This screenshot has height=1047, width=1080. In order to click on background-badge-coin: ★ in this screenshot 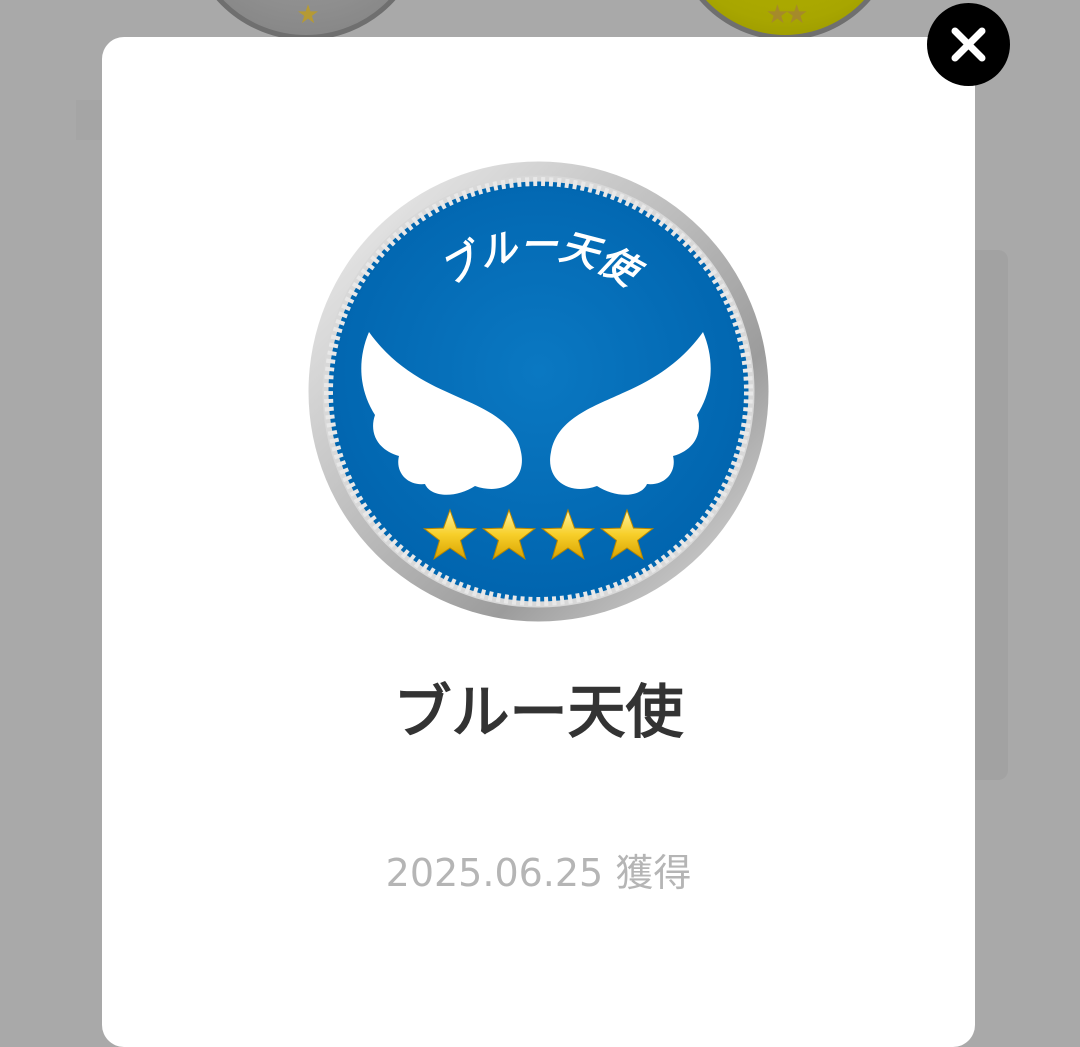, I will do `click(306, 20)`.